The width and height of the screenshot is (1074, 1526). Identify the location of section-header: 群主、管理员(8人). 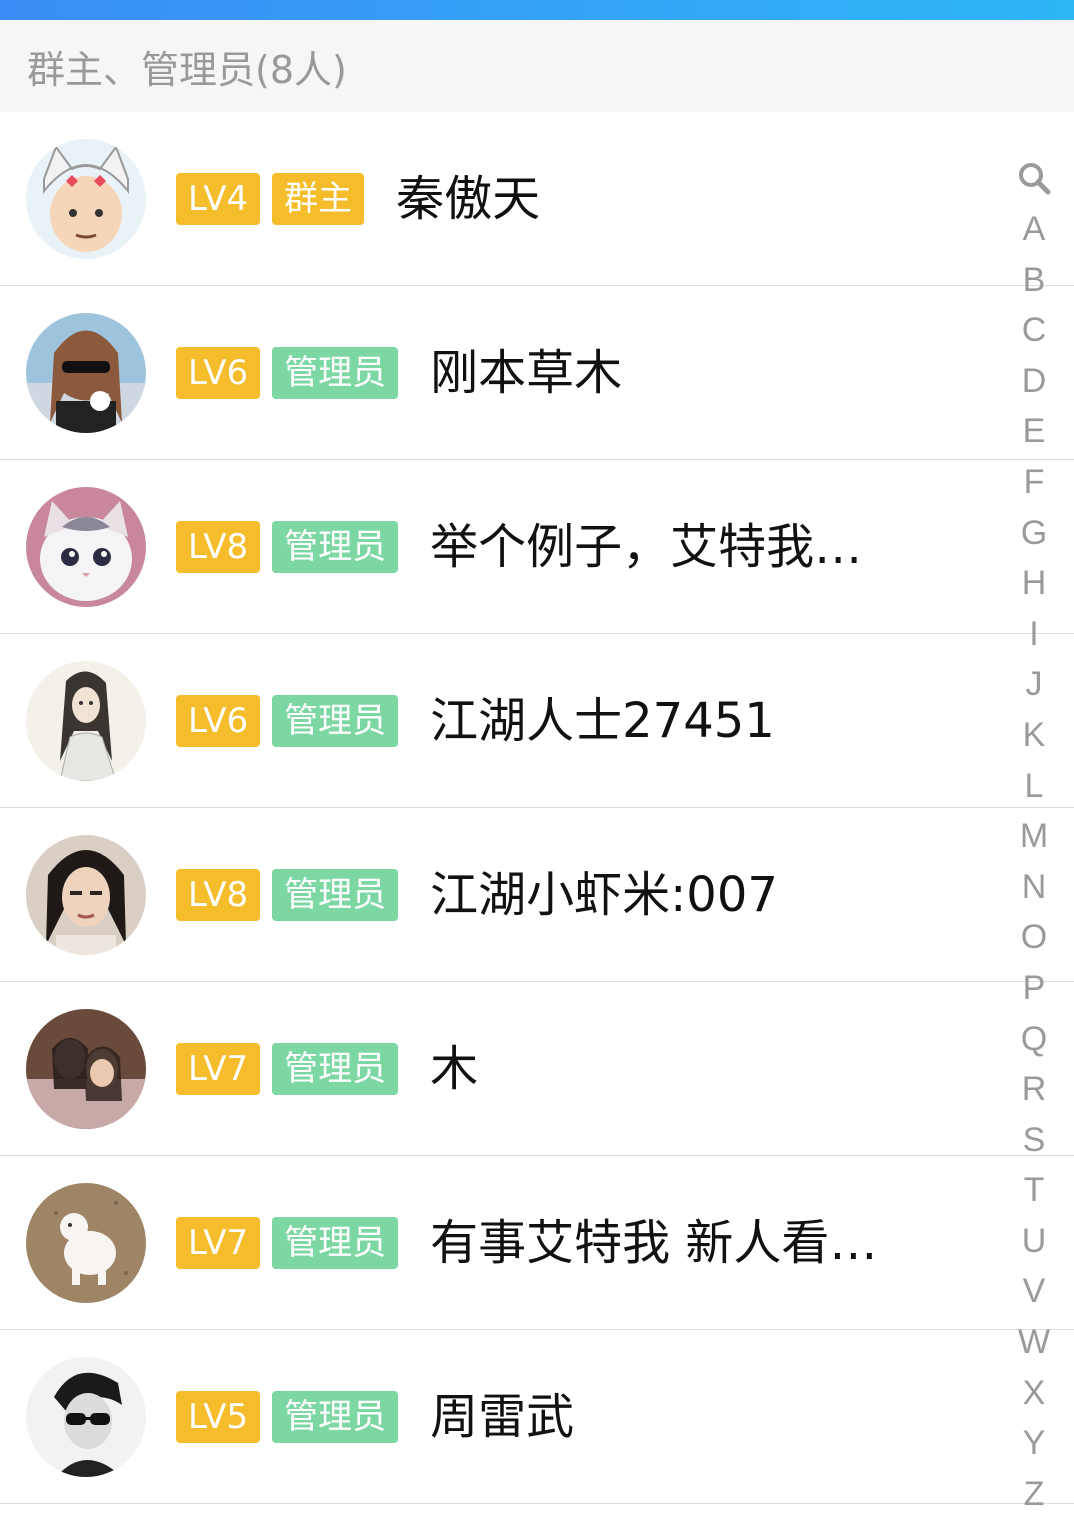
(537, 66).